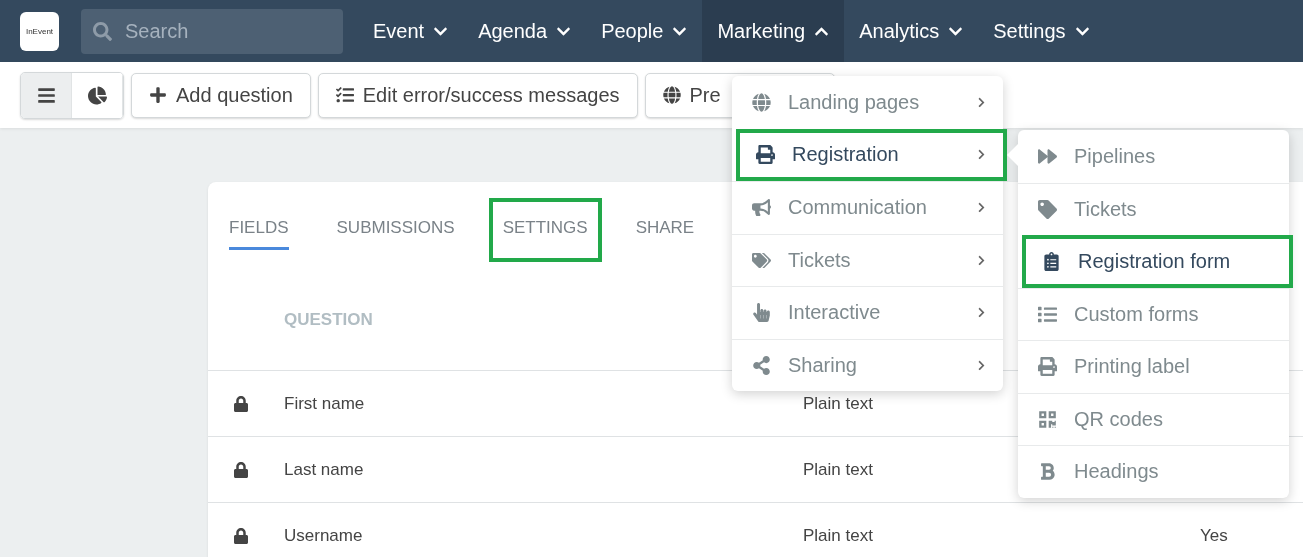 The height and width of the screenshot is (557, 1303). I want to click on column-header: QUESTION, so click(328, 320).